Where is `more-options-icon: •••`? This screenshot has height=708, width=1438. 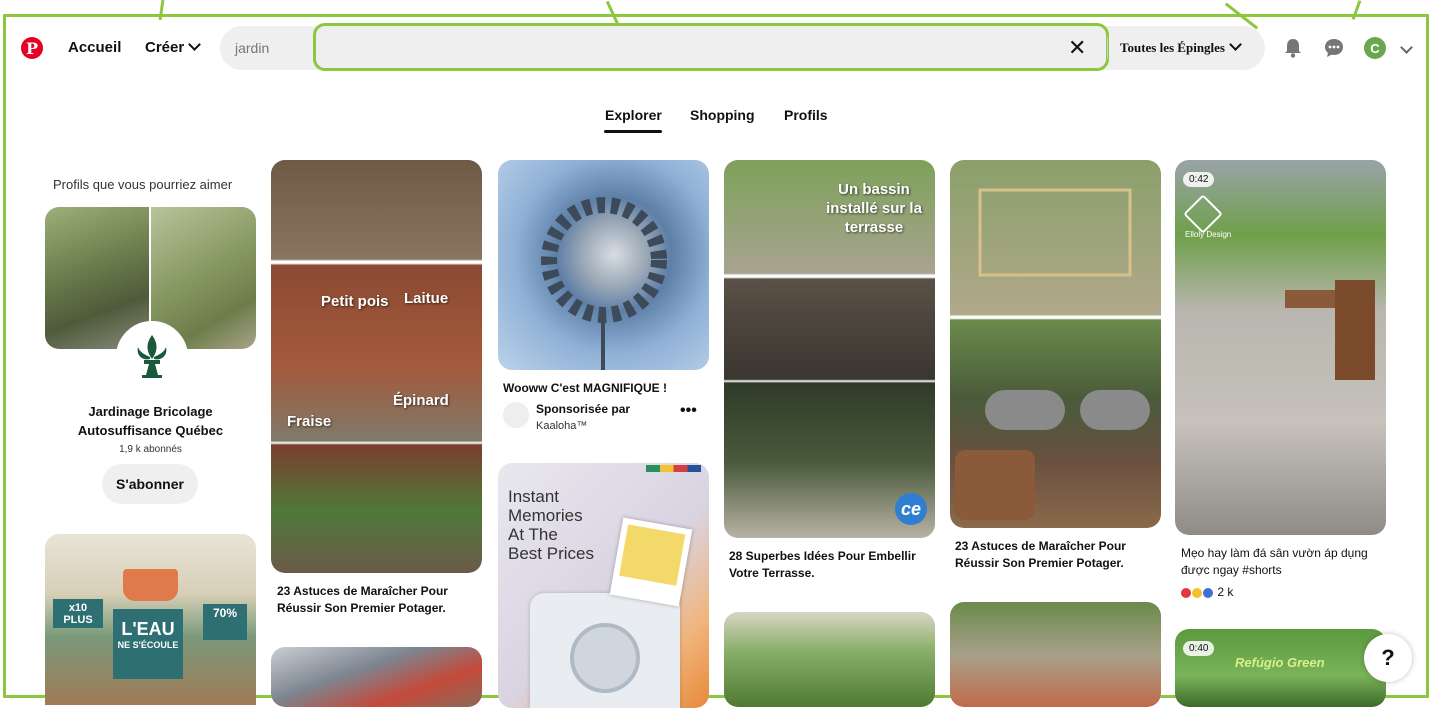
more-options-icon: ••• is located at coordinates (688, 411).